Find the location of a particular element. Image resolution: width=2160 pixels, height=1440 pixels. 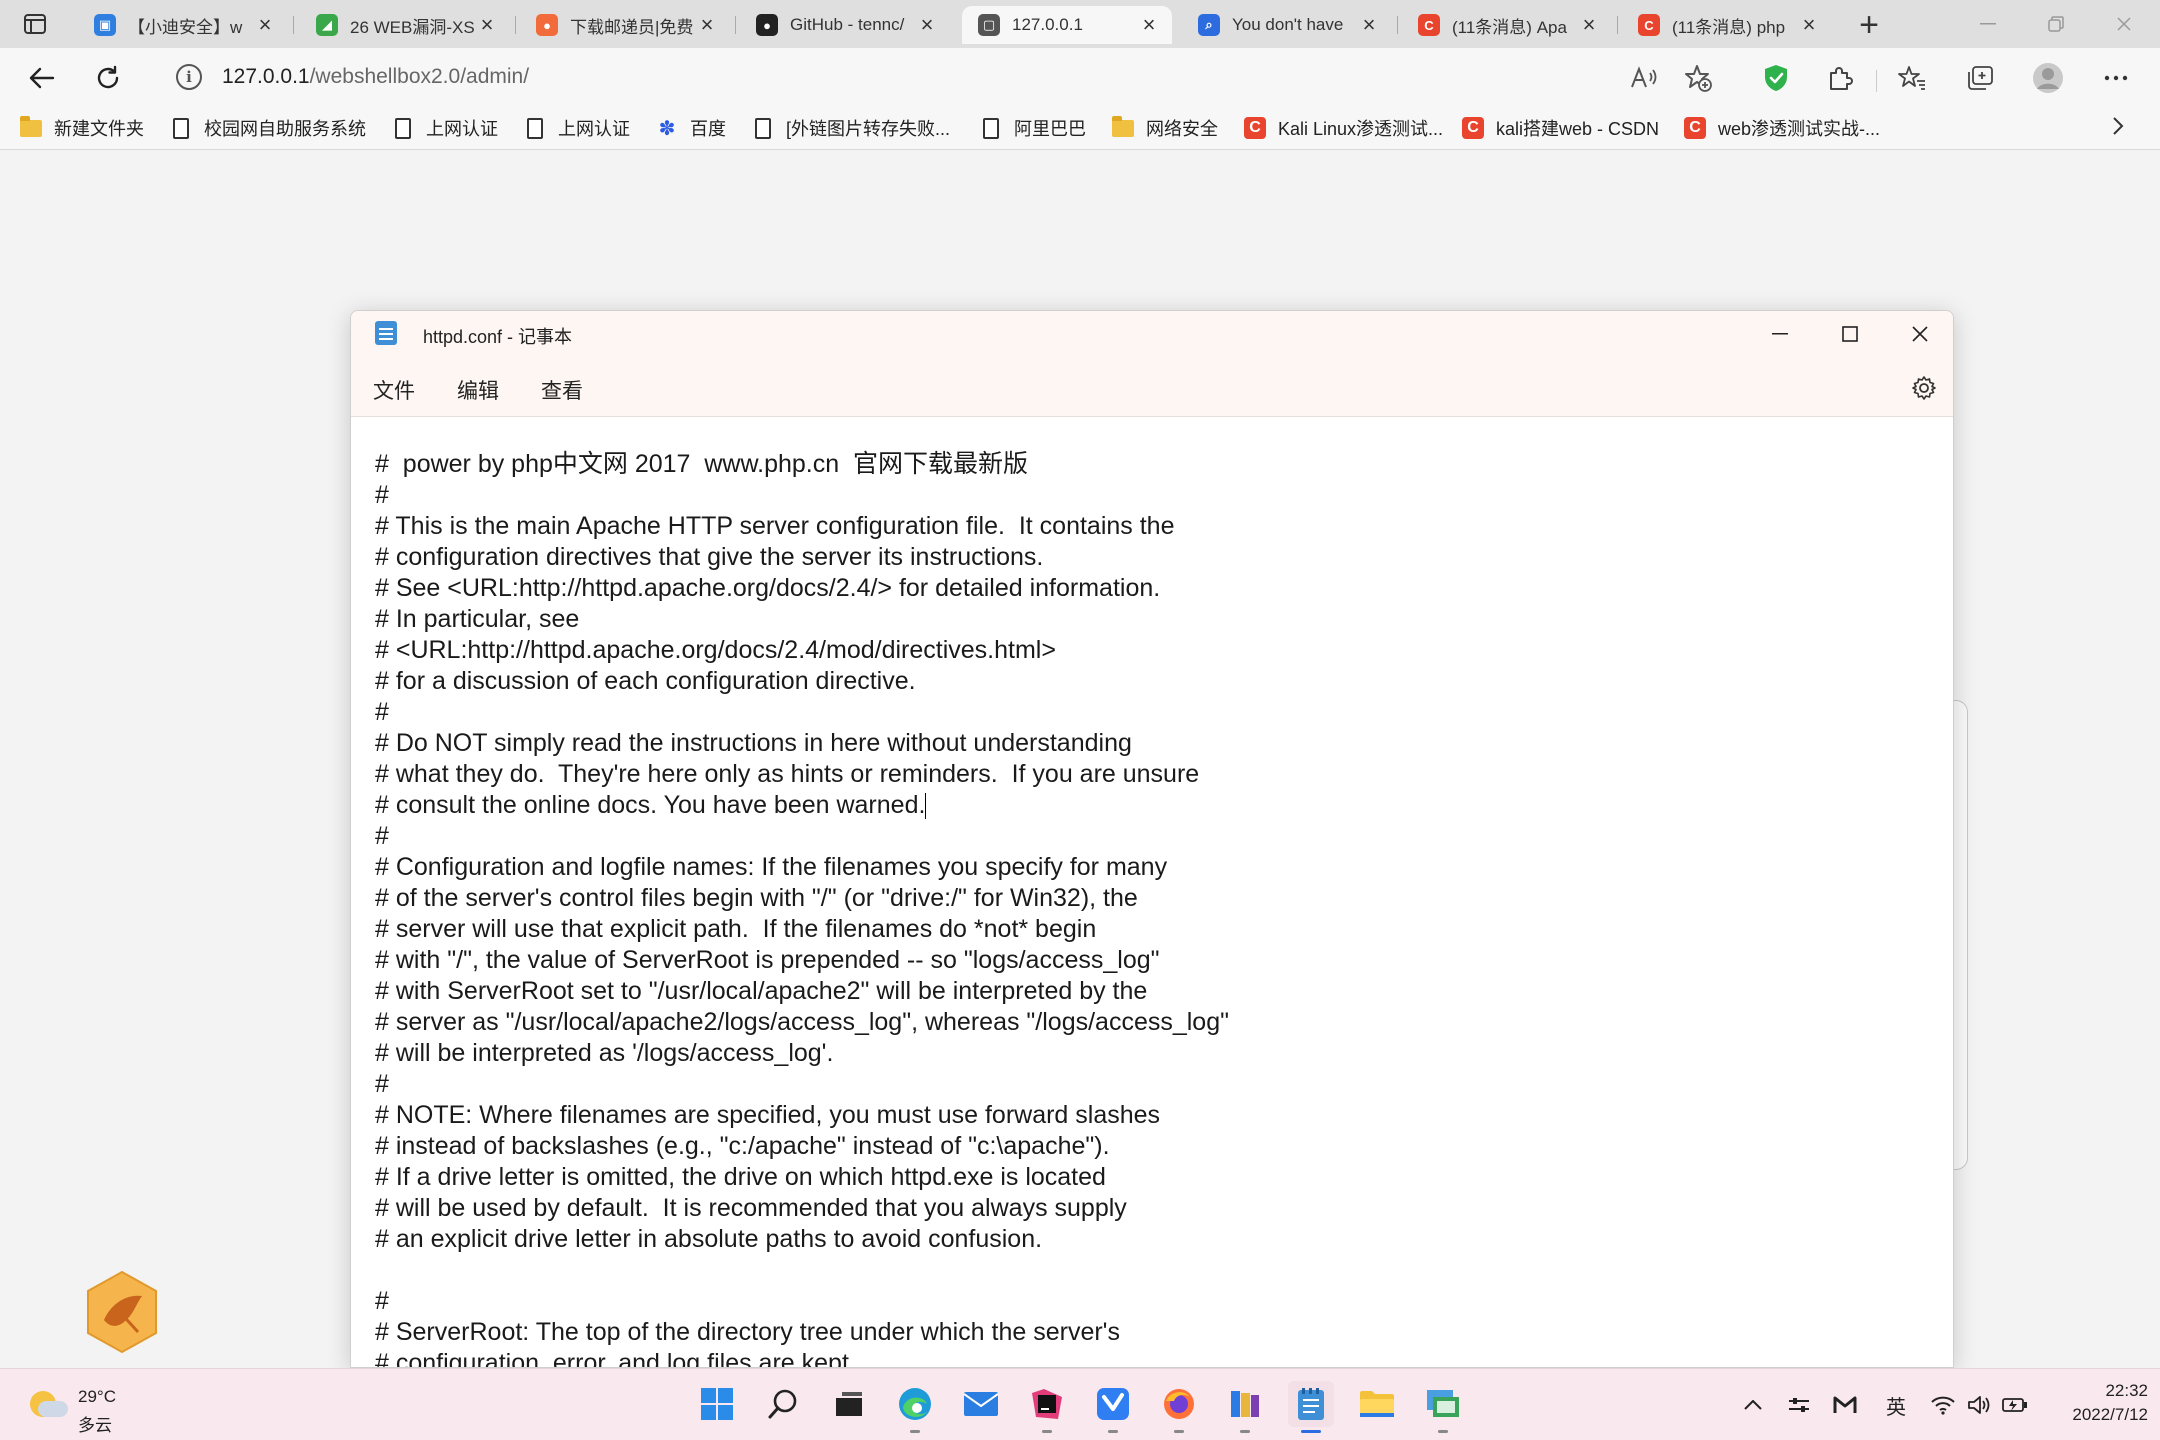

browser-restore-button is located at coordinates (2056, 24).